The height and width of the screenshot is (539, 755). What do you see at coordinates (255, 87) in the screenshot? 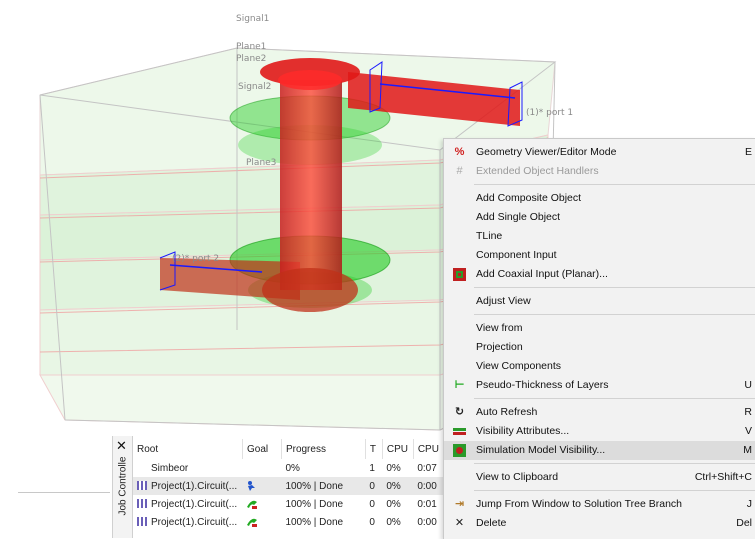
I see `layer-label-signal2: Signal2` at bounding box center [255, 87].